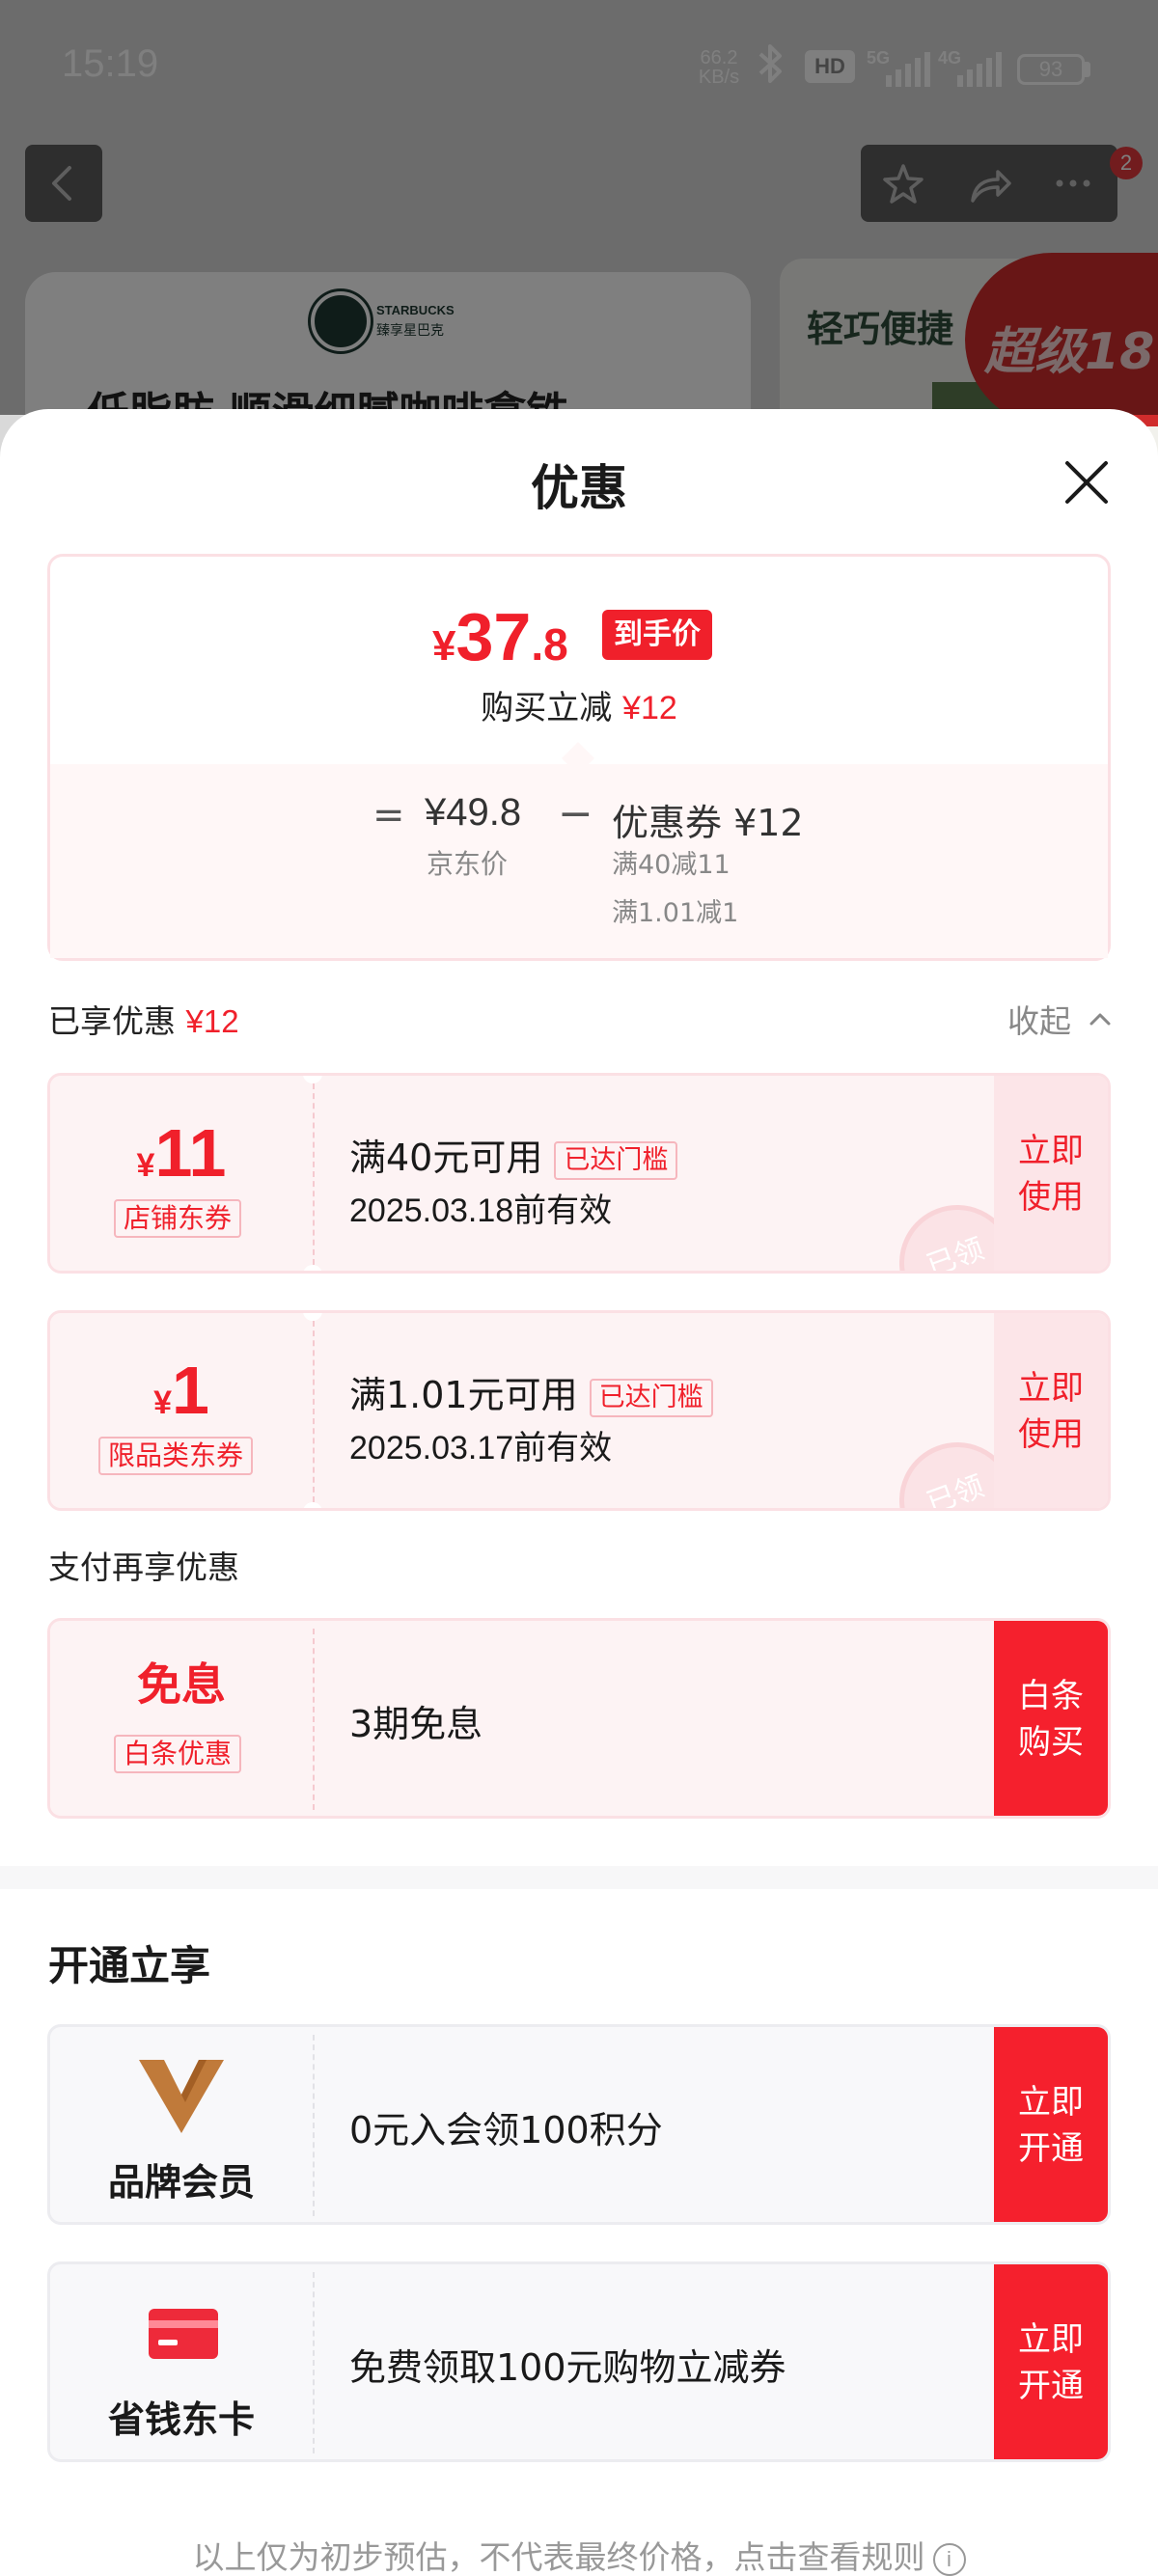 The height and width of the screenshot is (2576, 1158). What do you see at coordinates (388, 815) in the screenshot?
I see `equals-sign: =` at bounding box center [388, 815].